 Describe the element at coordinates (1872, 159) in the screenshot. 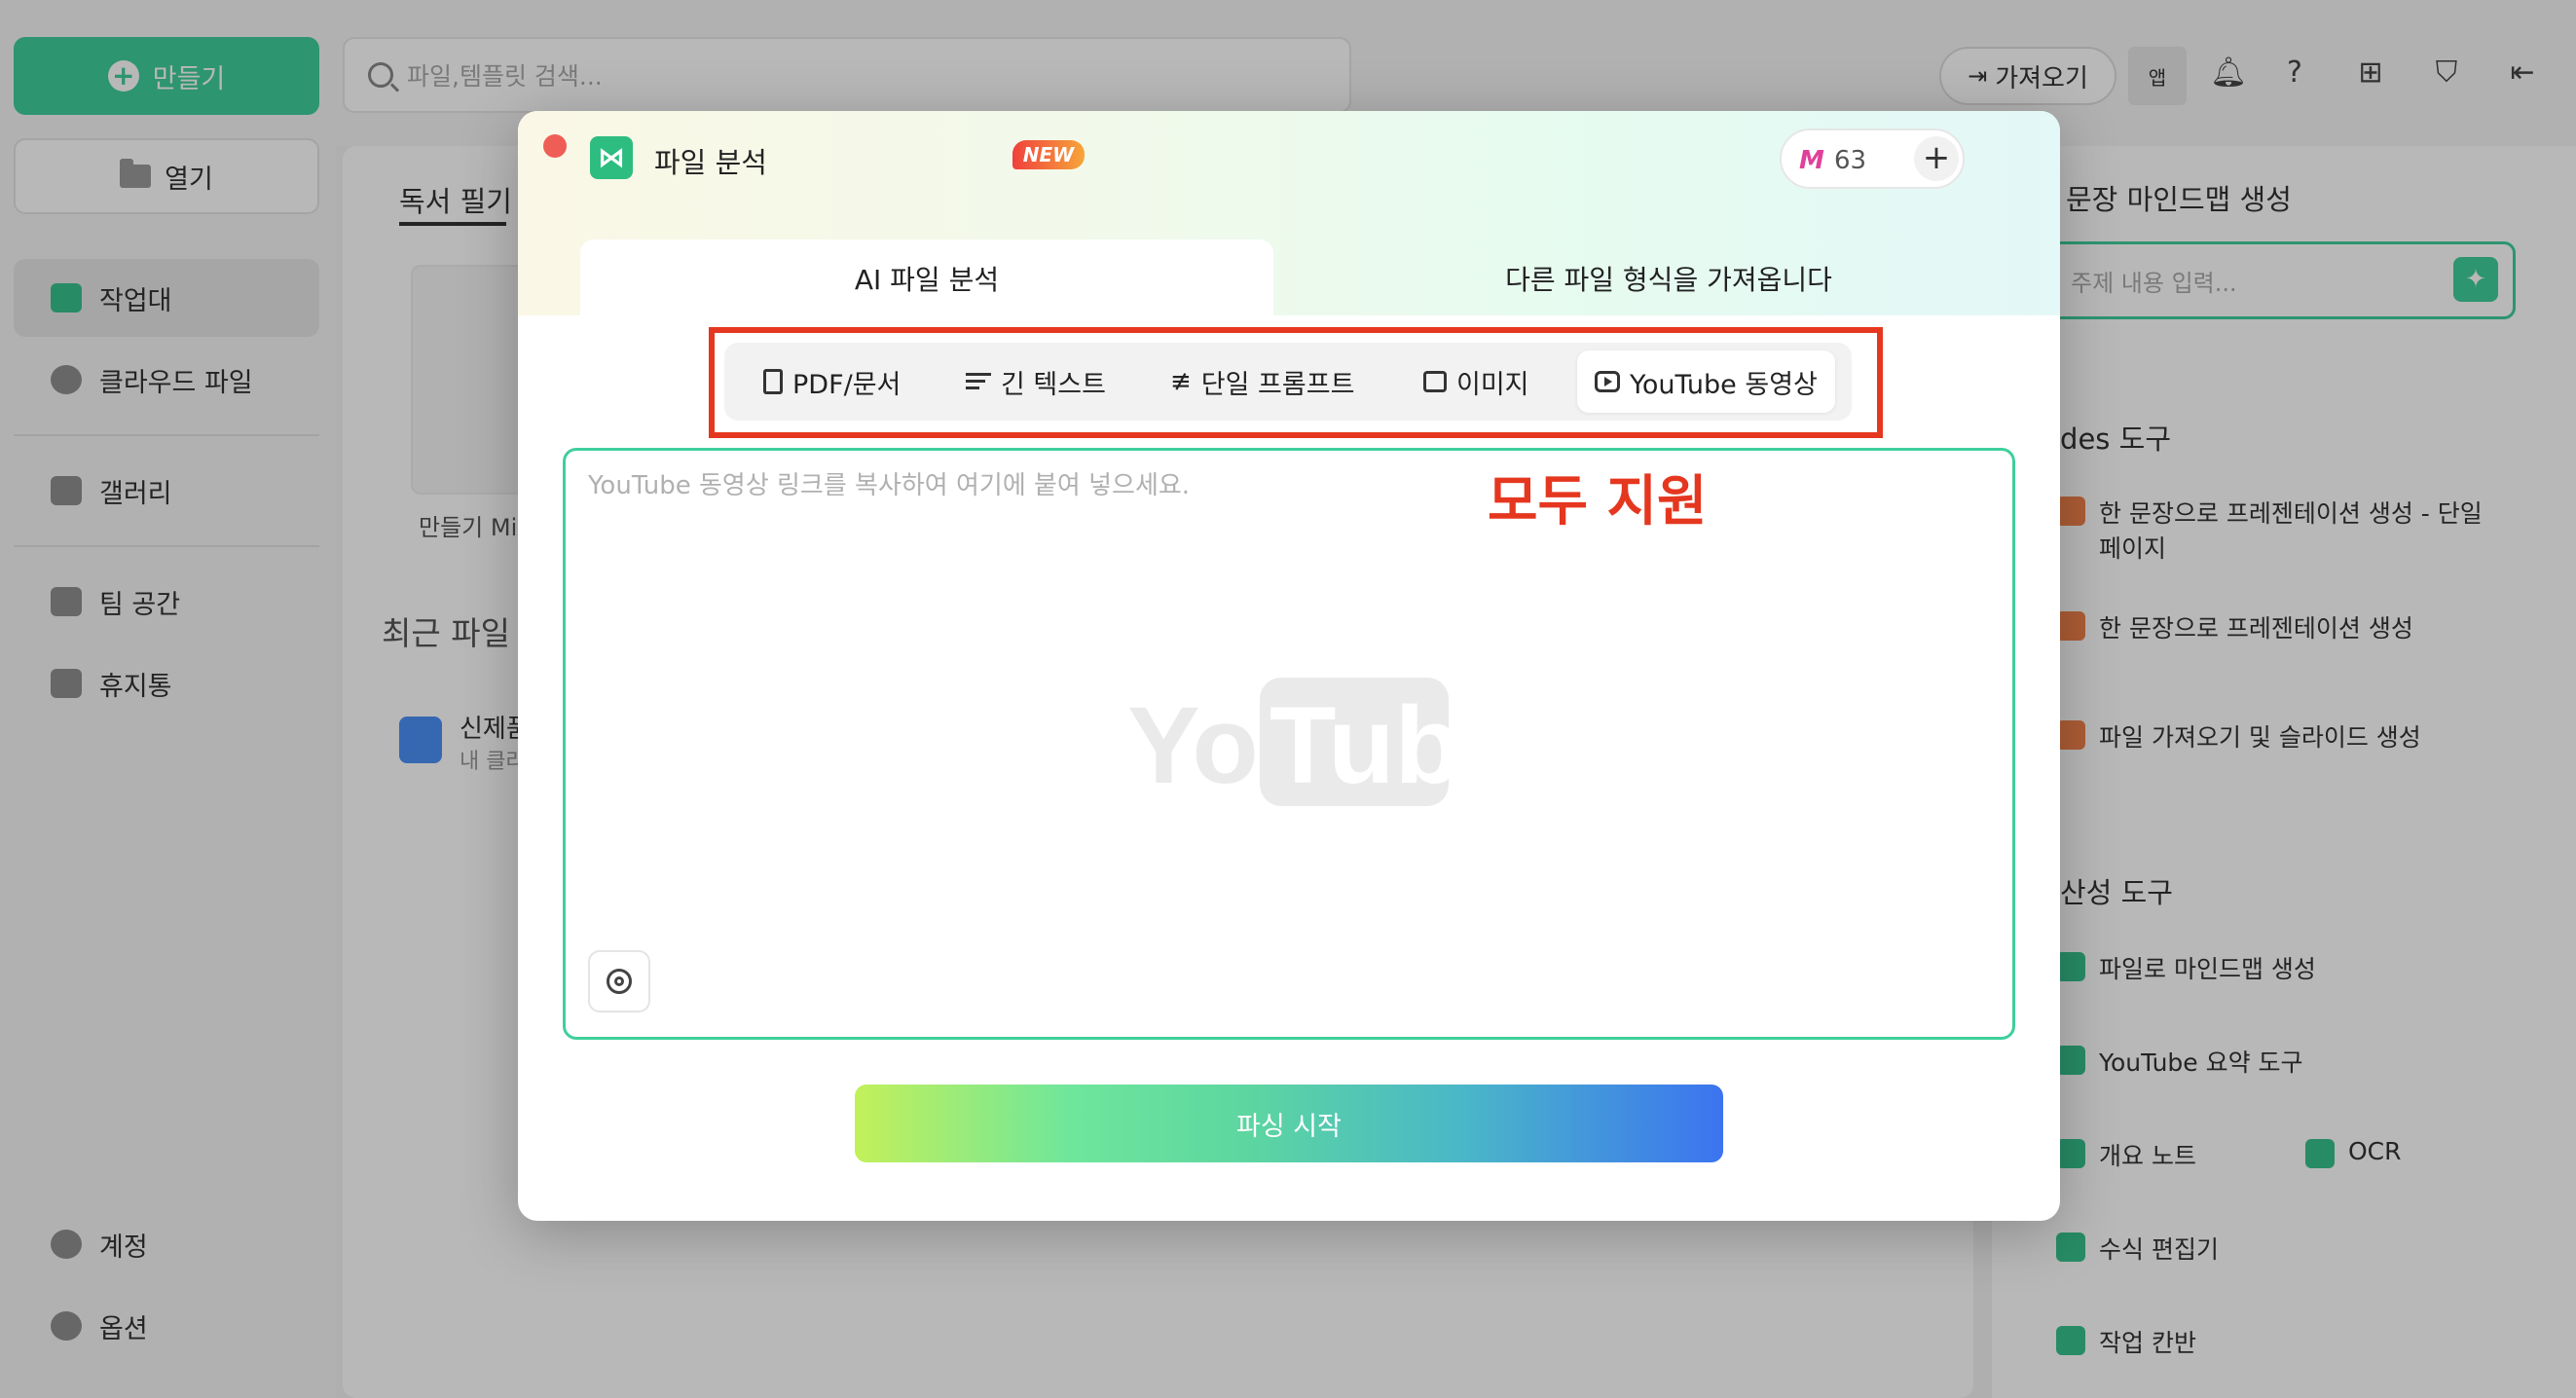

I see `credits-chip: M 63 +` at that location.